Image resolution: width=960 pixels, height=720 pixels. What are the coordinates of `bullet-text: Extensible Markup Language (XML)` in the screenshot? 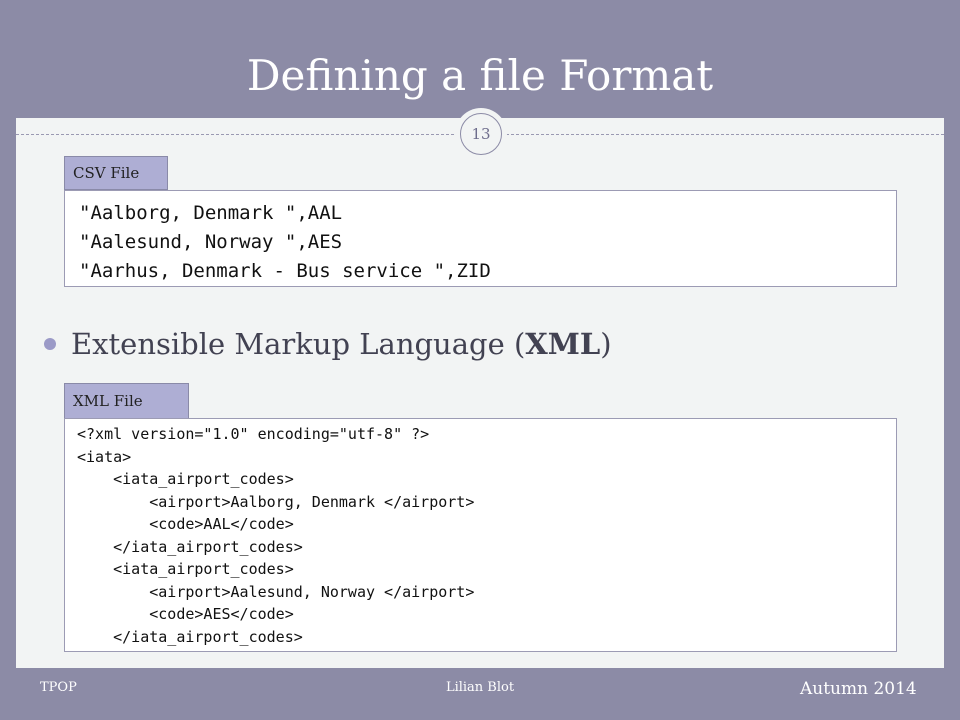 It's located at (341, 344).